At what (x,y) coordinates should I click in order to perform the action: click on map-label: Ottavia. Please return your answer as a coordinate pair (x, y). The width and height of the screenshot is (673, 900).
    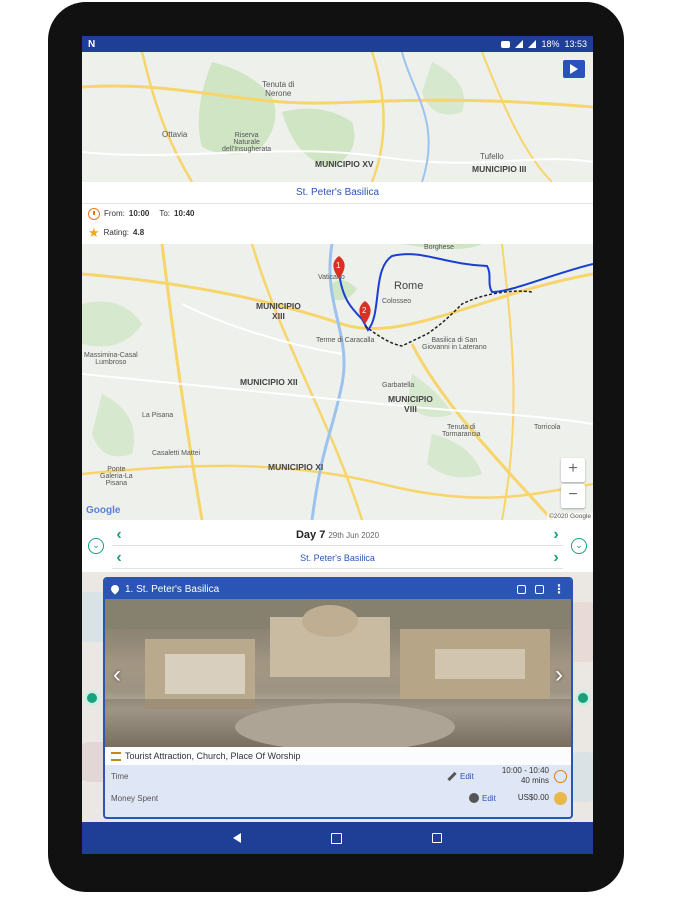
    Looking at the image, I should click on (175, 134).